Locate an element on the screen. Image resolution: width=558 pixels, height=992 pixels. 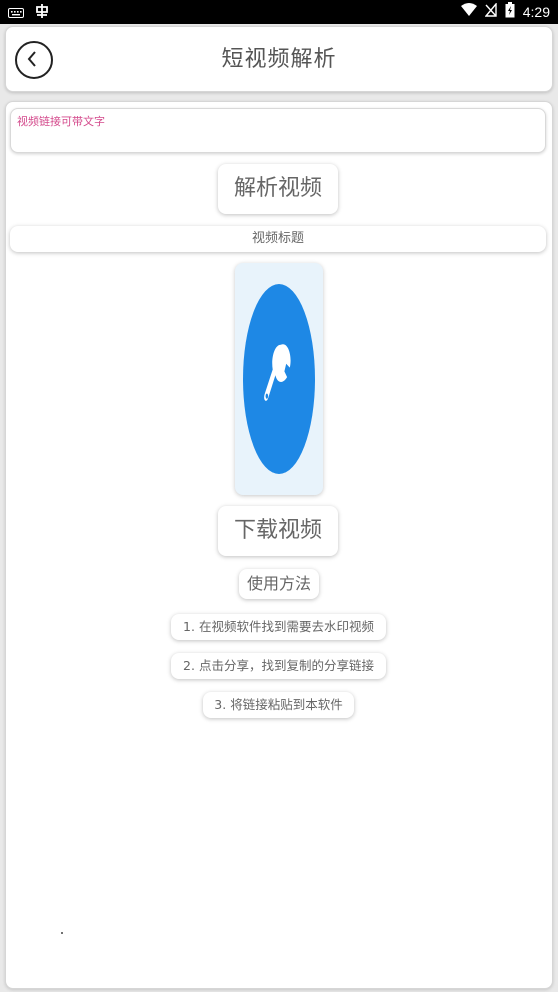
bug-icon is located at coordinates (42, 13).